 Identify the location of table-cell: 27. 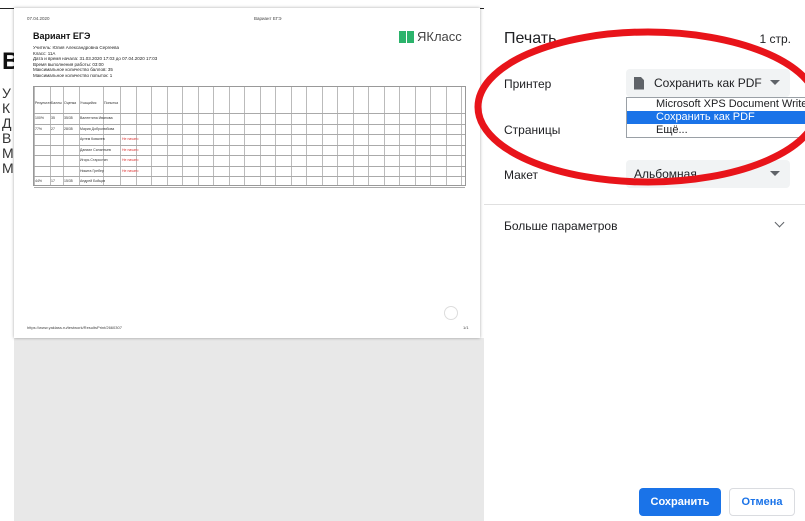
(53, 128).